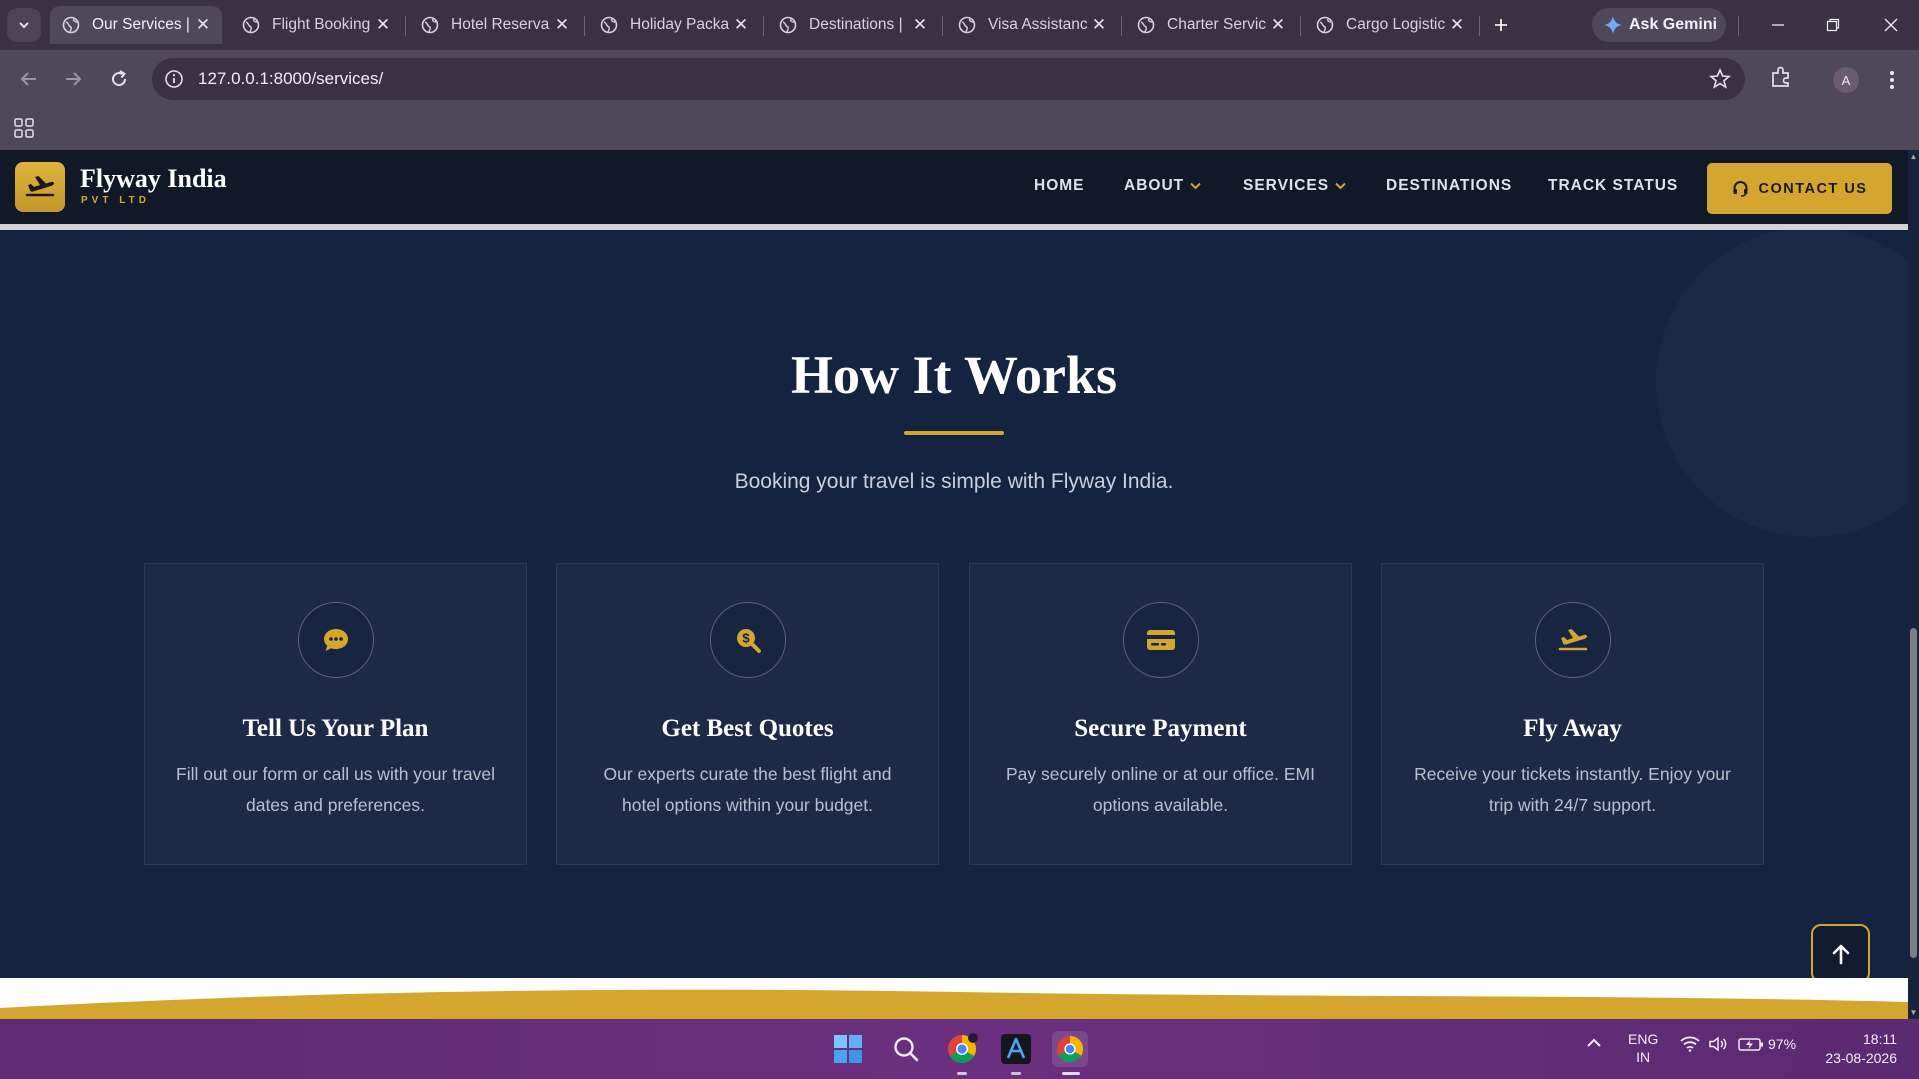  What do you see at coordinates (848, 1049) in the screenshot?
I see `start-button` at bounding box center [848, 1049].